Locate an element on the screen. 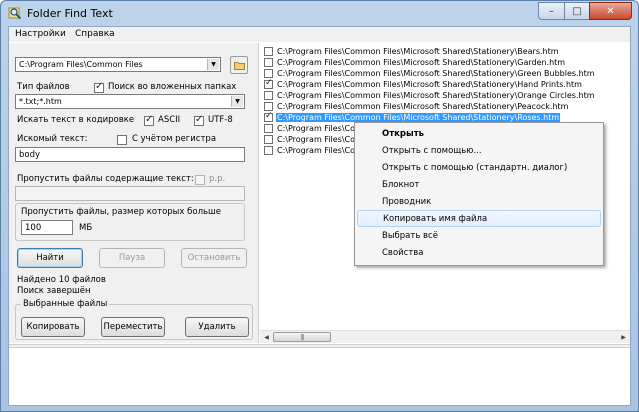  menu-help: Справка is located at coordinates (95, 34).